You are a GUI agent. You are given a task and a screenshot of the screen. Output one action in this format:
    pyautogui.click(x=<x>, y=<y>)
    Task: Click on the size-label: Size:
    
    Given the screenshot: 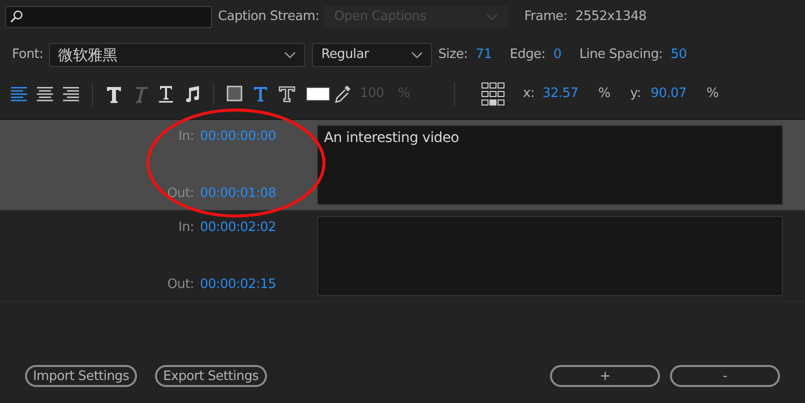 What is the action you would take?
    pyautogui.click(x=453, y=55)
    